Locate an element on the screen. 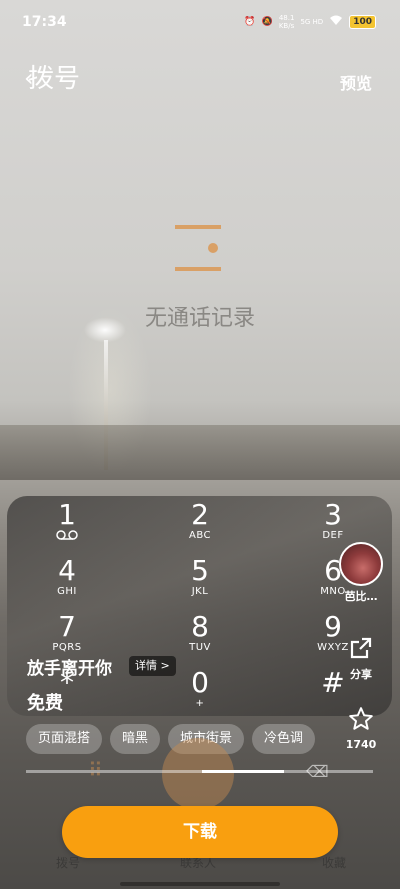  call-log-empty-icon is located at coordinates (198, 248).